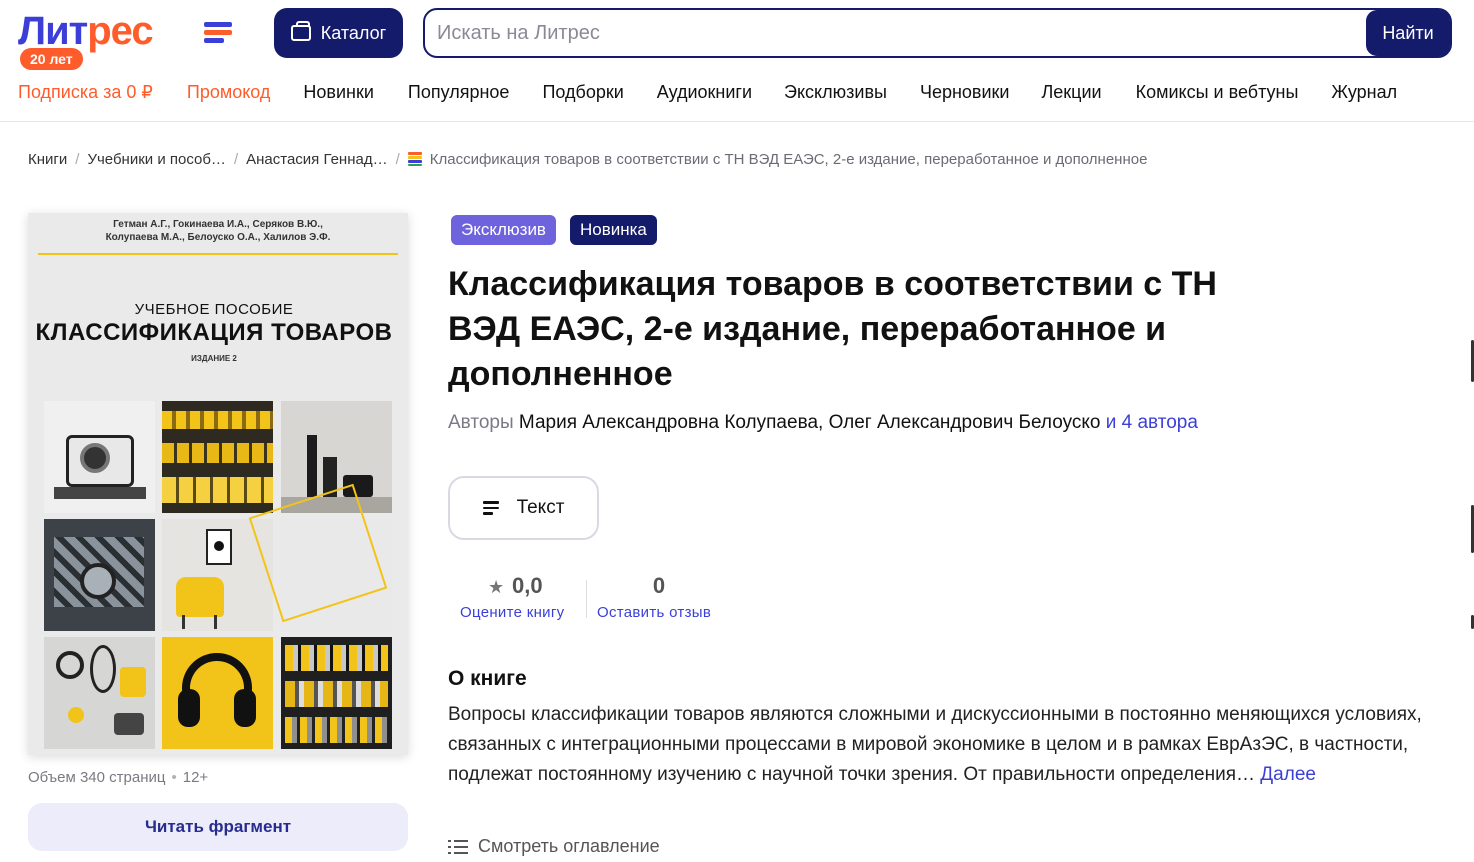 The image size is (1474, 862). I want to click on book-meta: Объем 340 страниц • 12+, so click(118, 777).